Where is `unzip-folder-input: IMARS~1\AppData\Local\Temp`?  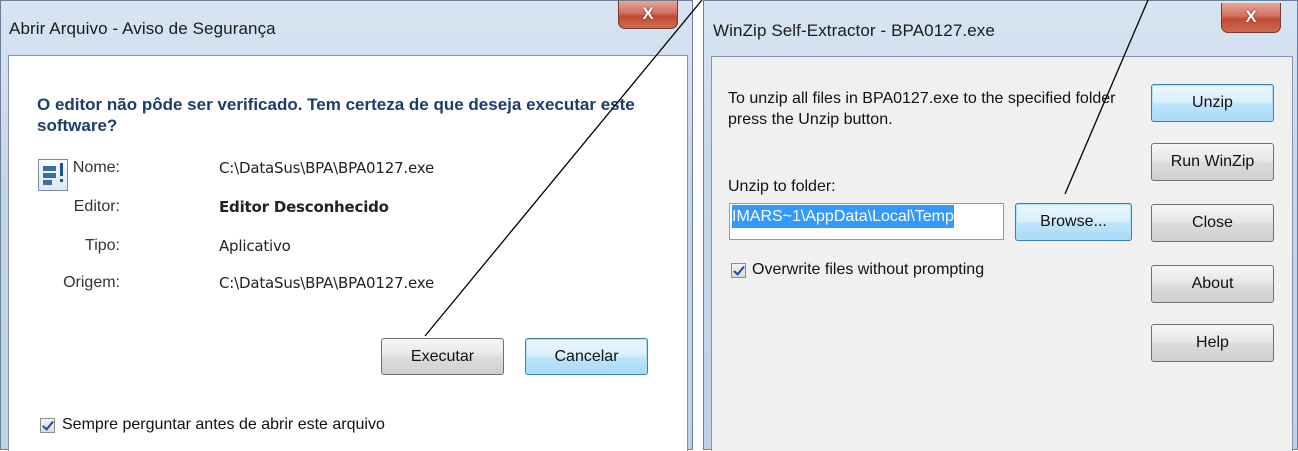
unzip-folder-input: IMARS~1\AppData\Local\Temp is located at coordinates (866, 221).